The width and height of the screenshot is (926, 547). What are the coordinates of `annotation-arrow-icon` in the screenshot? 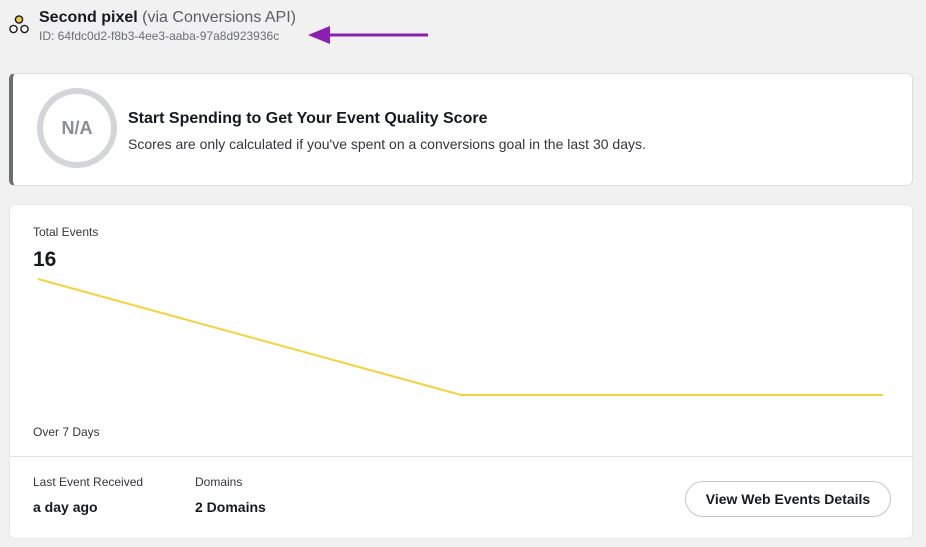 It's located at (368, 35).